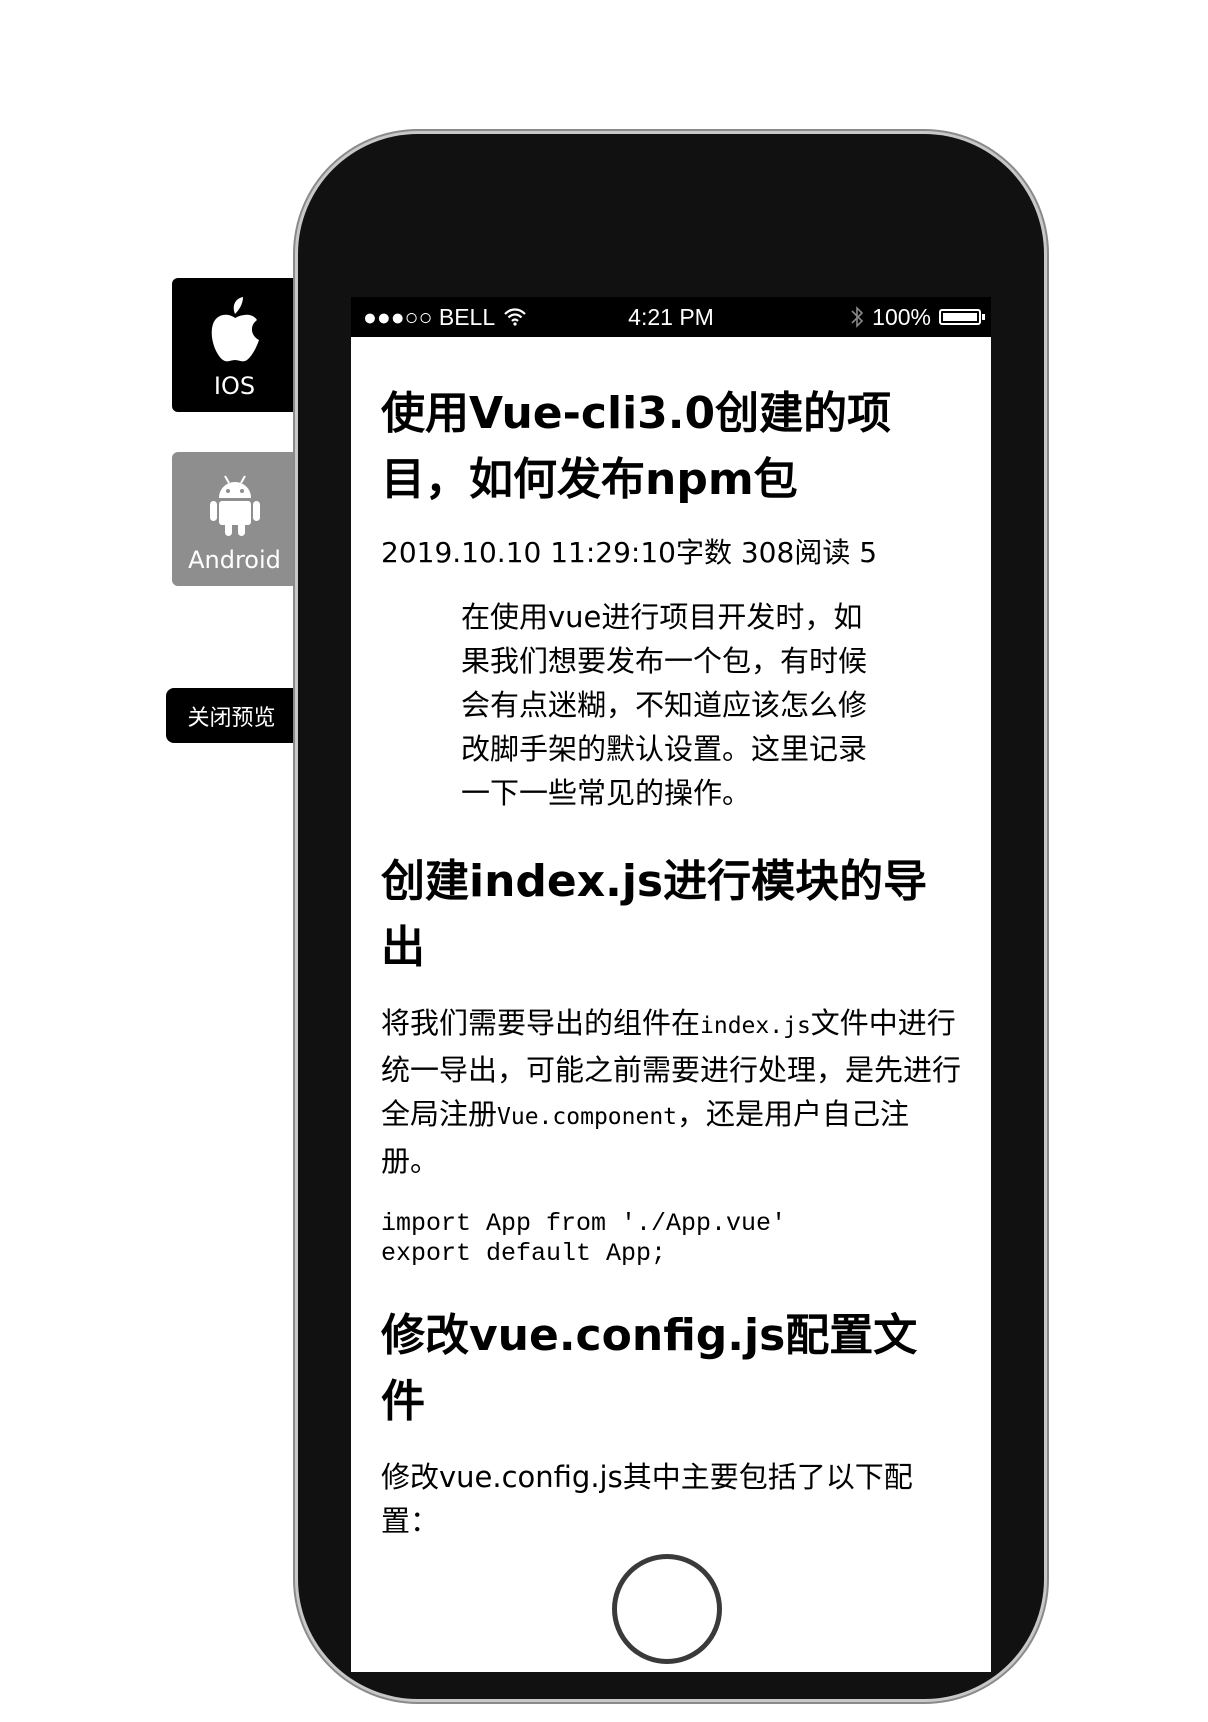 Image resolution: width=1208 pixels, height=1722 pixels. Describe the element at coordinates (857, 317) in the screenshot. I see `bluetooth-icon` at that location.